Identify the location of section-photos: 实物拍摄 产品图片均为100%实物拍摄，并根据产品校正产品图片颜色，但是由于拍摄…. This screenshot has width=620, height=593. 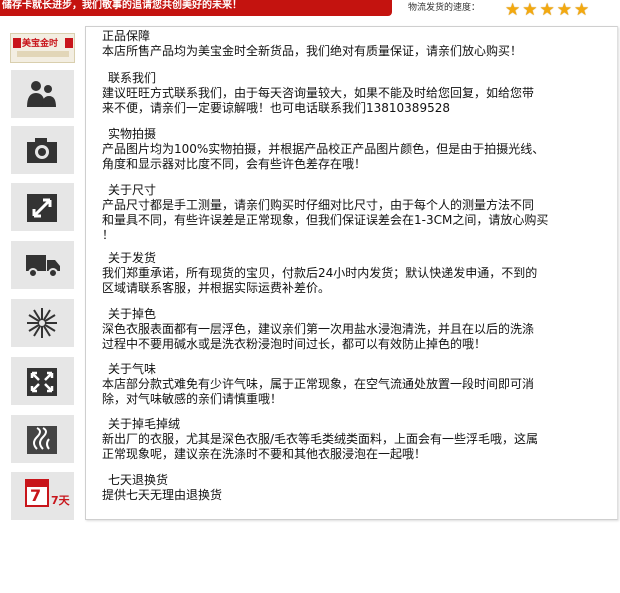
(323, 149).